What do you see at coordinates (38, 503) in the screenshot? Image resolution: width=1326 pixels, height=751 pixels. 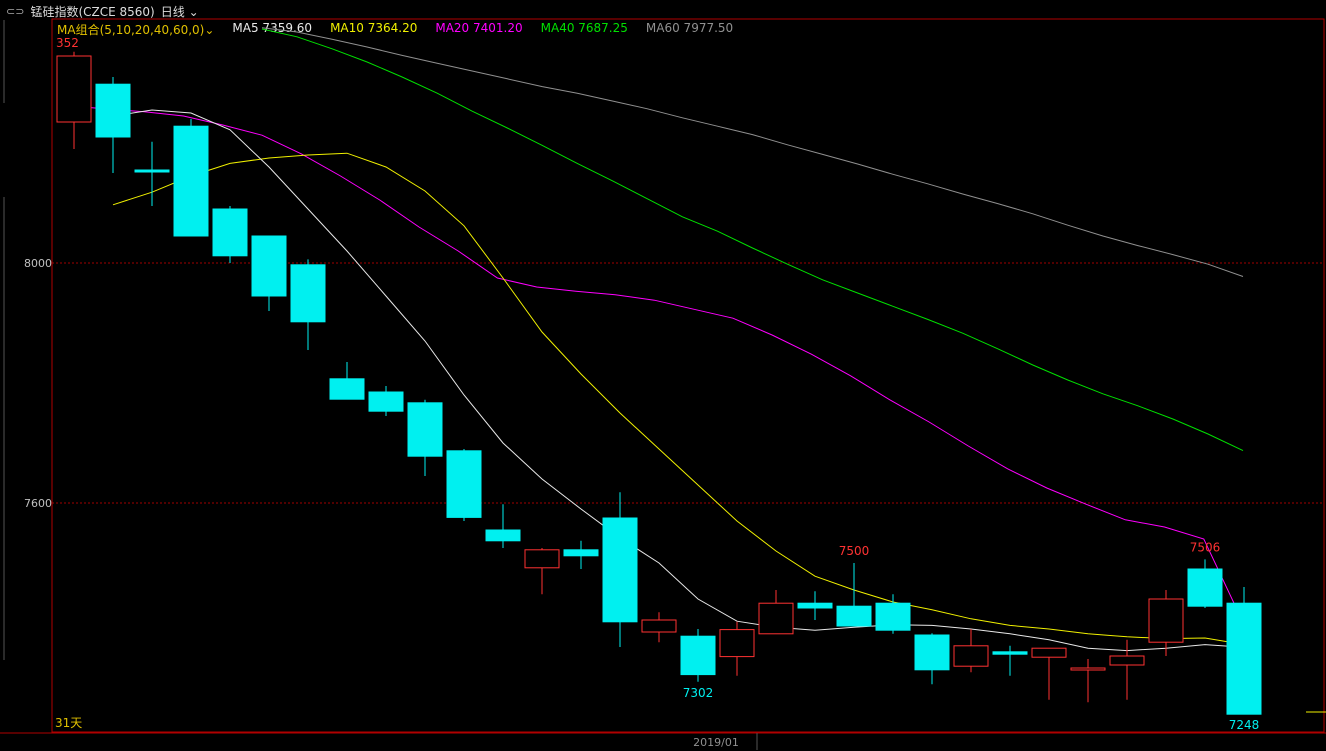 I see `y-tick-label: 7600` at bounding box center [38, 503].